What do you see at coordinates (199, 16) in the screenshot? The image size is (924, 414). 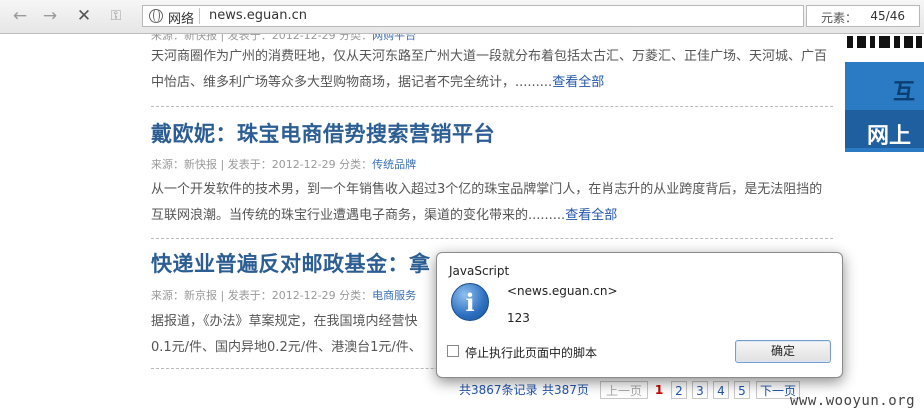 I see `address-separator` at bounding box center [199, 16].